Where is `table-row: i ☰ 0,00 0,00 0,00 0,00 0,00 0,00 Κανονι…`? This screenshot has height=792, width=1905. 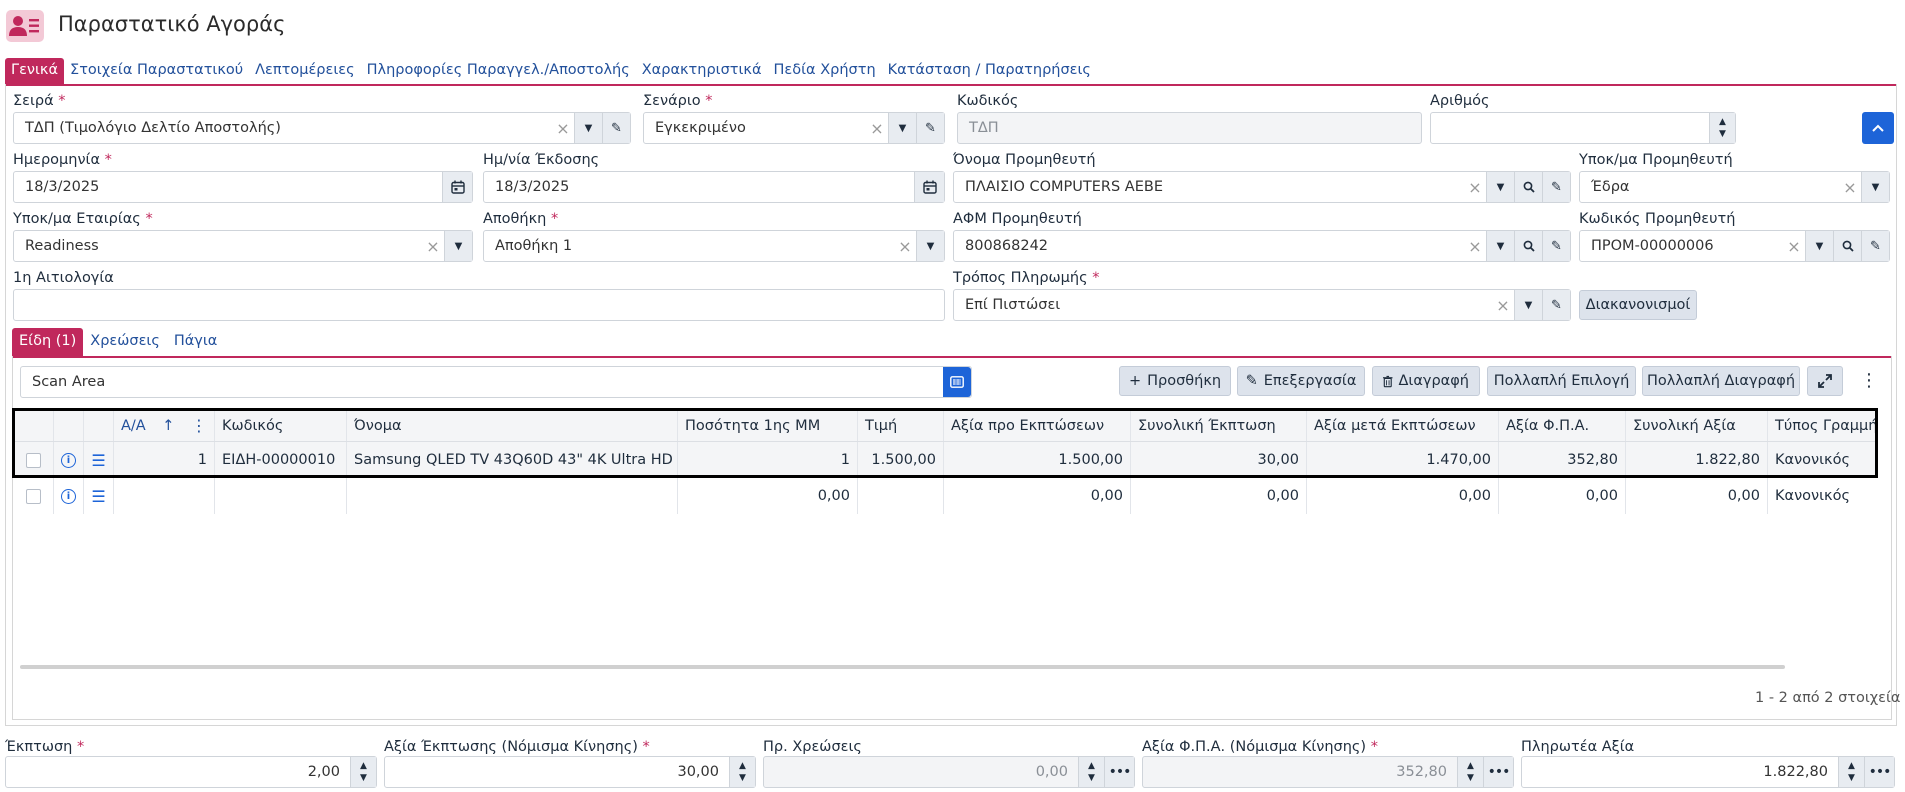
table-row: i ☰ 0,00 0,00 0,00 0,00 0,00 0,00 Κανονι… is located at coordinates (945, 496).